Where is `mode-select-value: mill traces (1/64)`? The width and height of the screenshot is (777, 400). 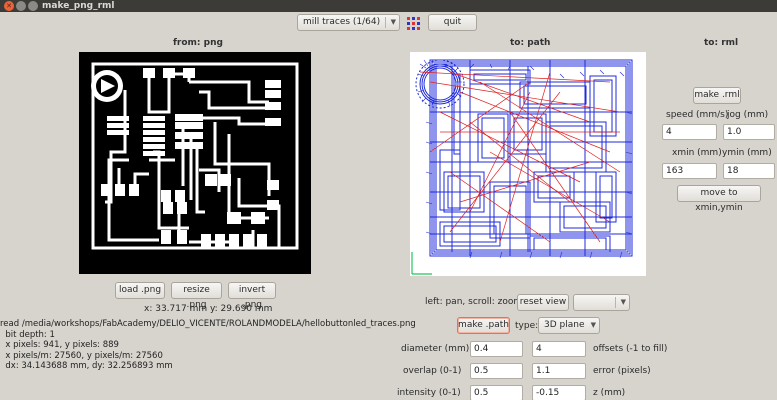
mode-select-value: mill traces (1/64) is located at coordinates (342, 22).